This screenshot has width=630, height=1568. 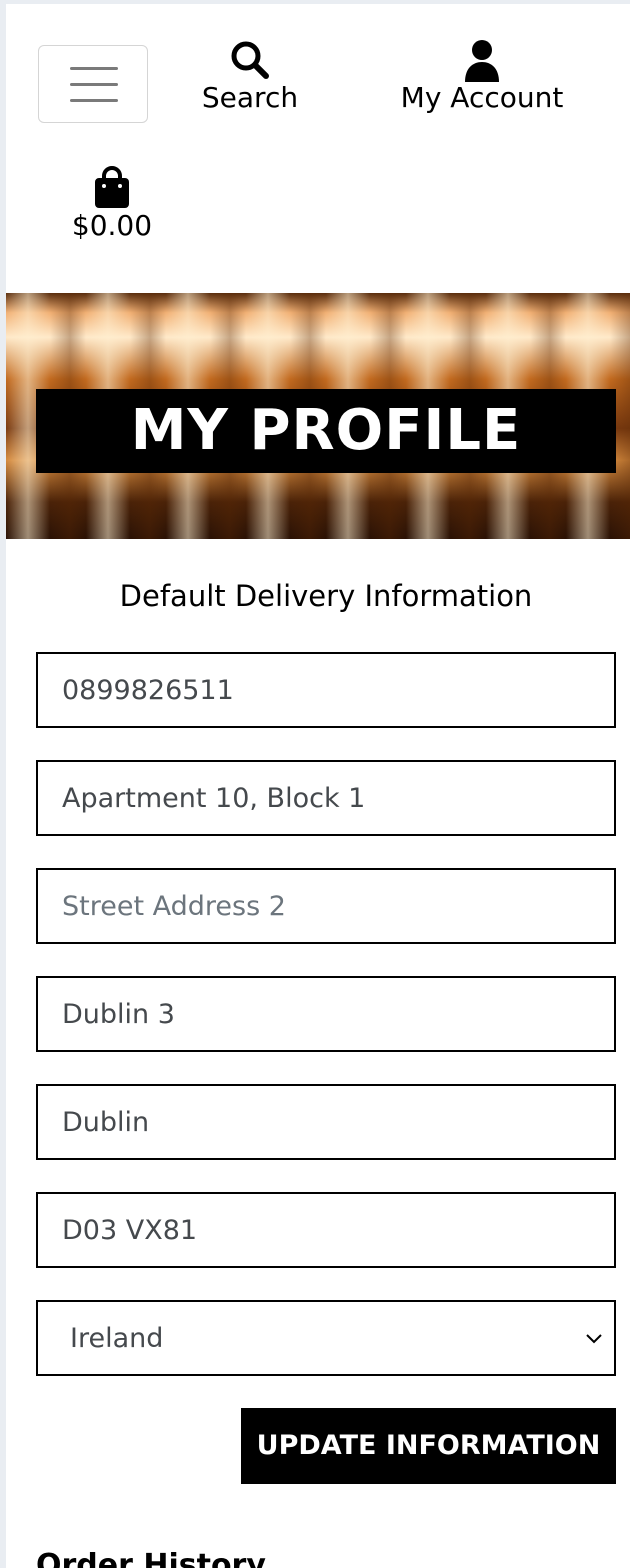 What do you see at coordinates (326, 1230) in the screenshot?
I see `postcode-input` at bounding box center [326, 1230].